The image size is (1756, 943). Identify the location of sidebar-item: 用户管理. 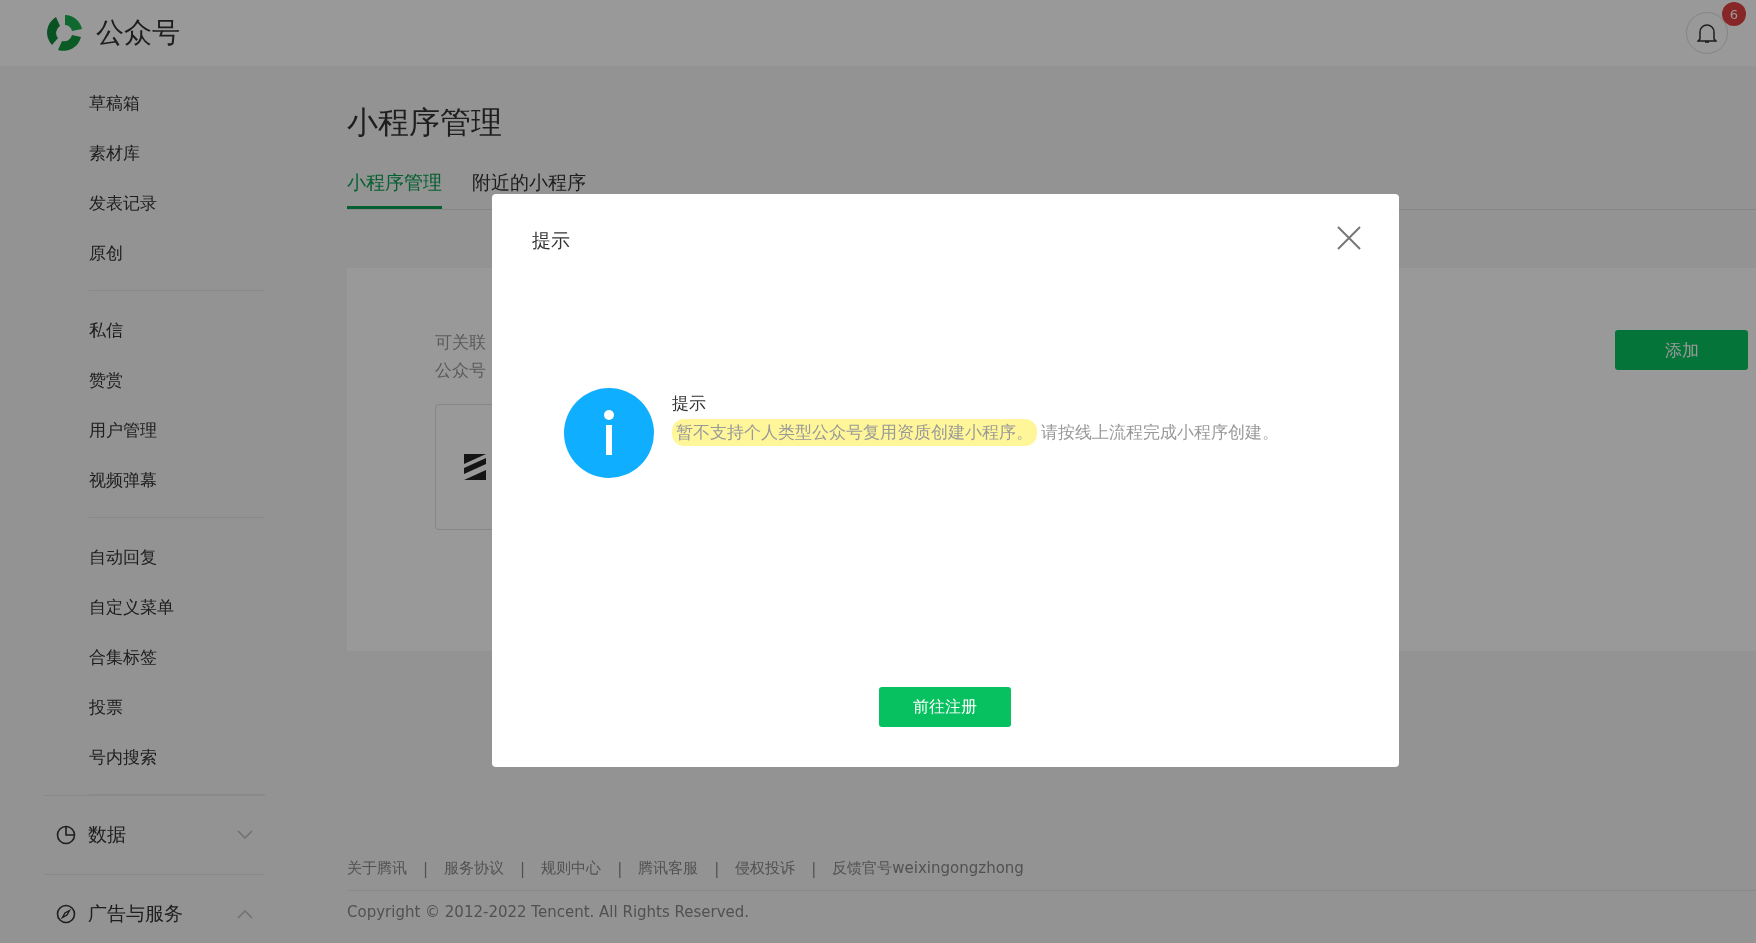
(177, 430).